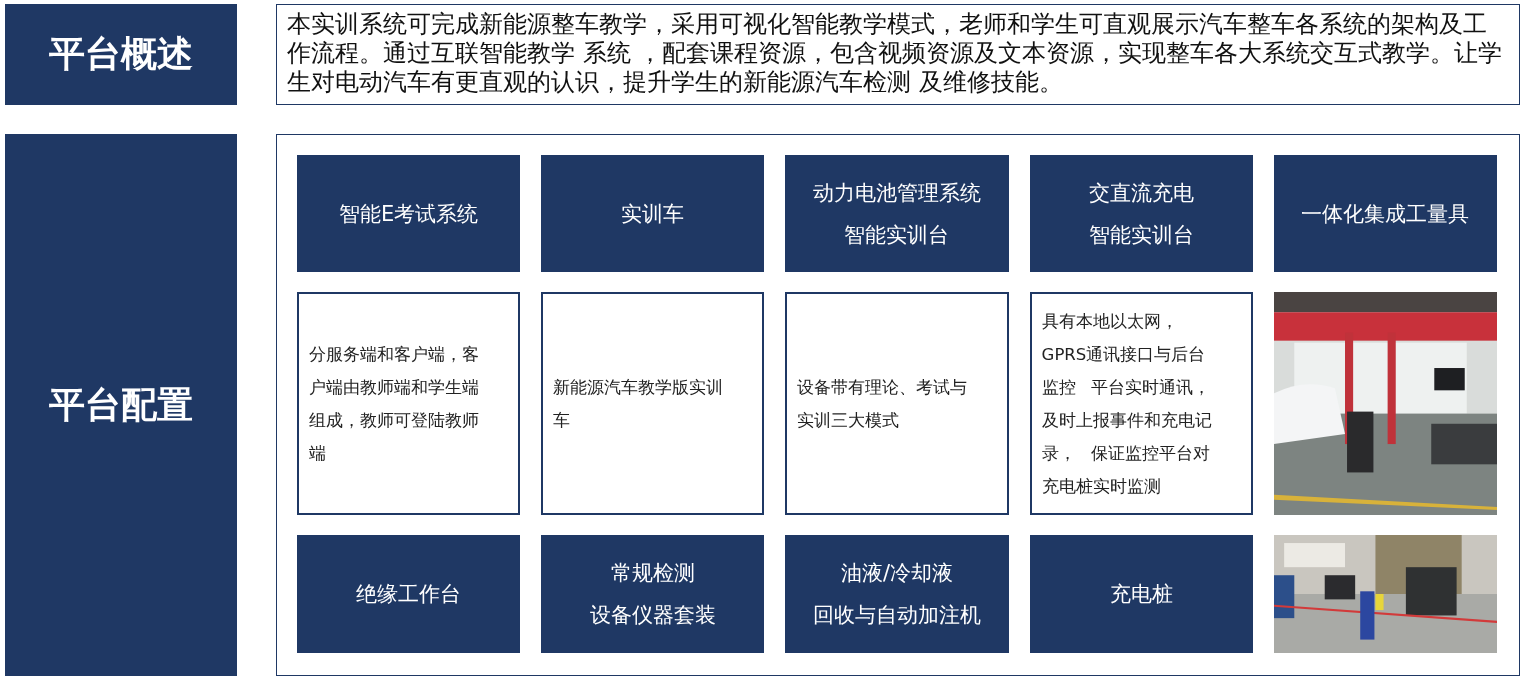  What do you see at coordinates (652, 573) in the screenshot?
I see `tile-label: 常规检测` at bounding box center [652, 573].